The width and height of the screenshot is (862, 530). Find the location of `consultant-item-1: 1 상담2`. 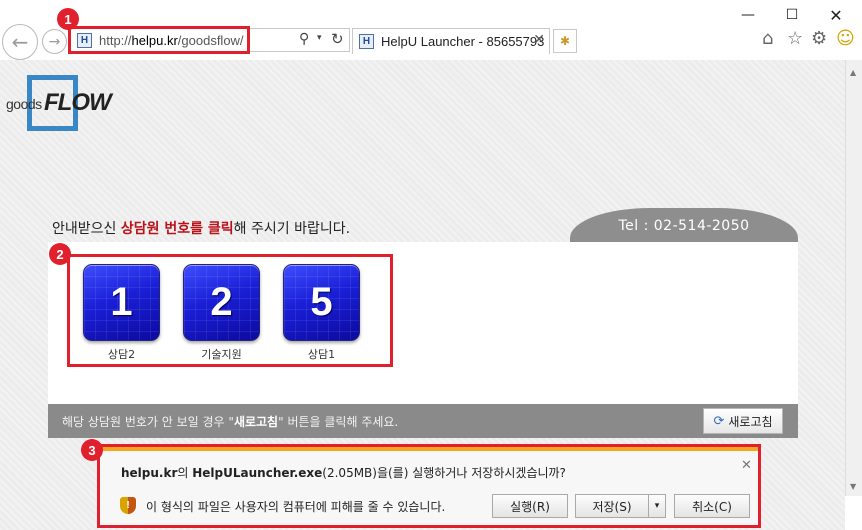

consultant-item-1: 1 상담2 is located at coordinates (121, 313).